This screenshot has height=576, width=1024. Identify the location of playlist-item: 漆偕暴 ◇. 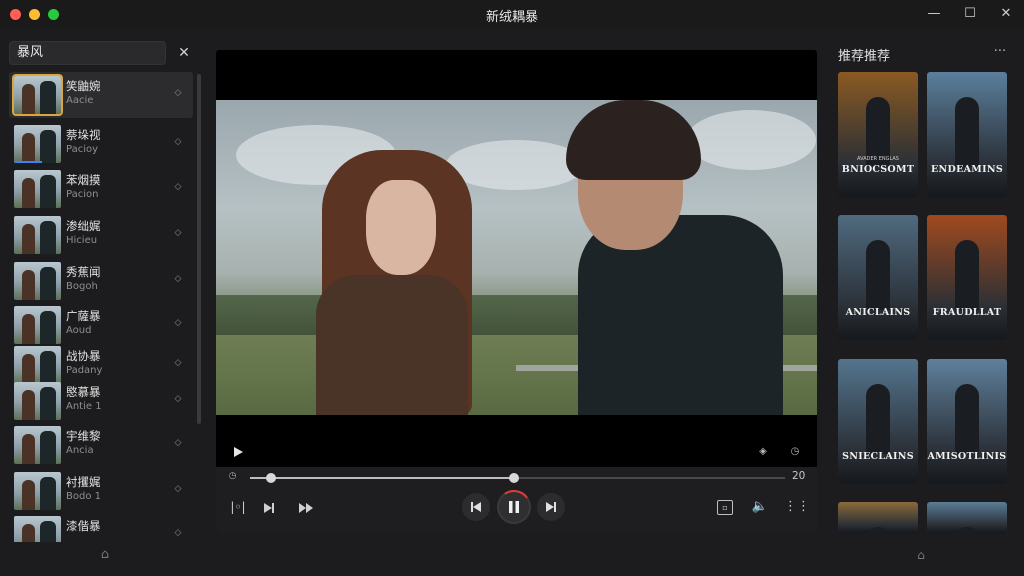
(101, 527).